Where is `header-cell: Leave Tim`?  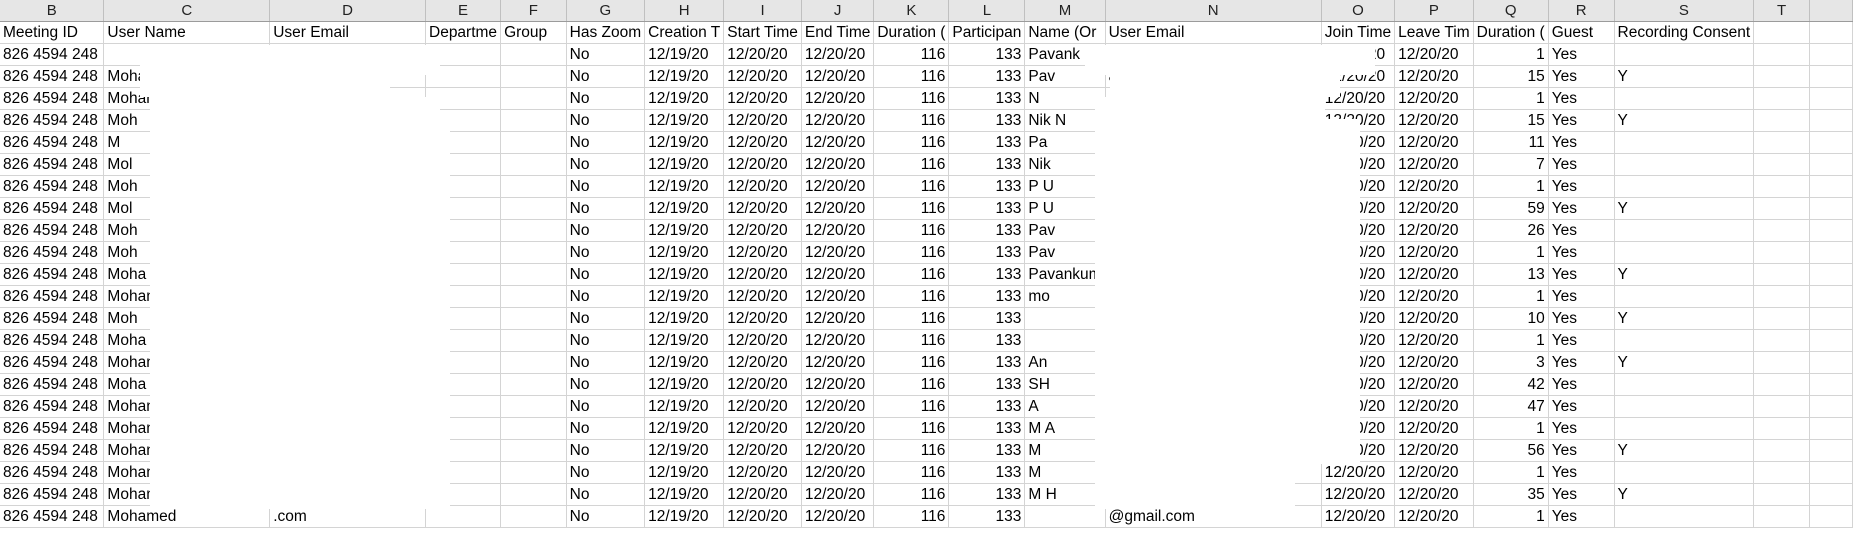 header-cell: Leave Tim is located at coordinates (1434, 32).